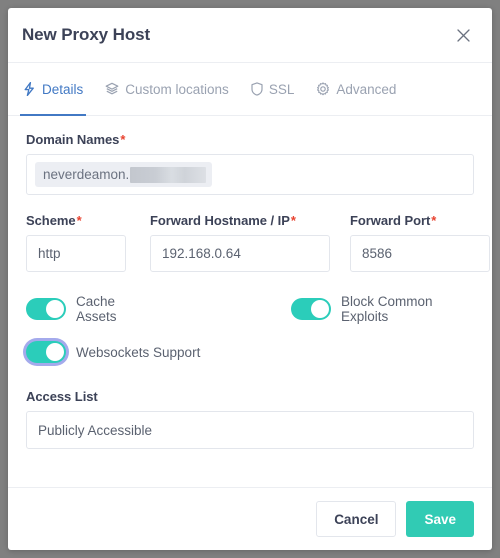 The width and height of the screenshot is (500, 558). Describe the element at coordinates (366, 89) in the screenshot. I see `tab-advanced-label: Advanced` at that location.